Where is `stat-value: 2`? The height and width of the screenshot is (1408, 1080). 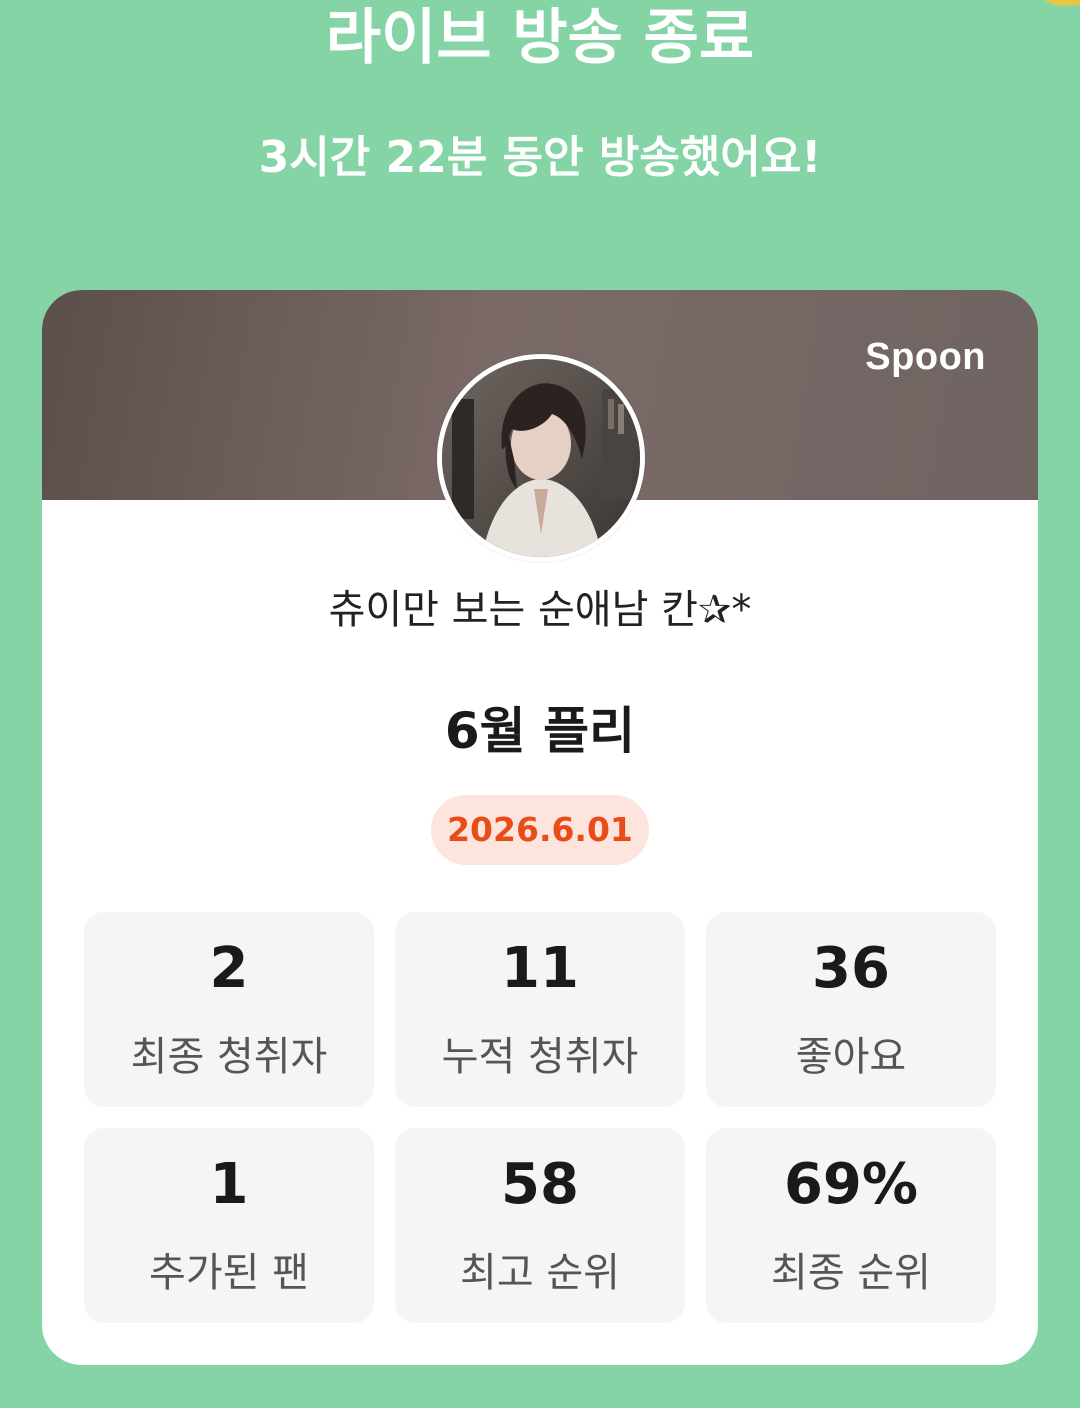
stat-value: 2 is located at coordinates (229, 968).